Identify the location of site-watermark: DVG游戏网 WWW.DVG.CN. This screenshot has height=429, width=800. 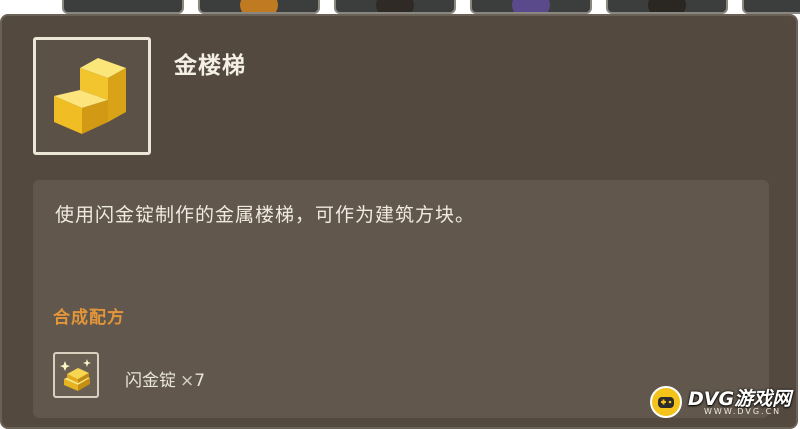
(721, 402).